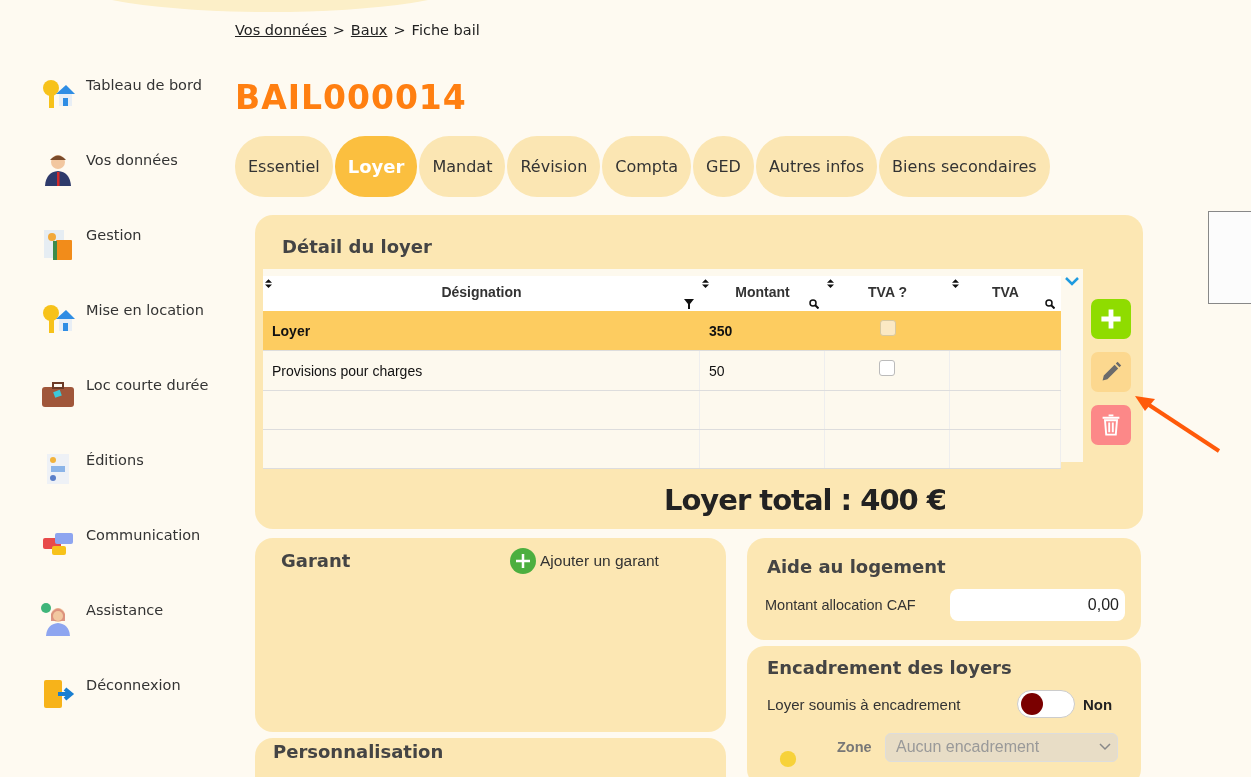 The width and height of the screenshot is (1251, 777). Describe the element at coordinates (316, 560) in the screenshot. I see `panel-title: Garant` at that location.